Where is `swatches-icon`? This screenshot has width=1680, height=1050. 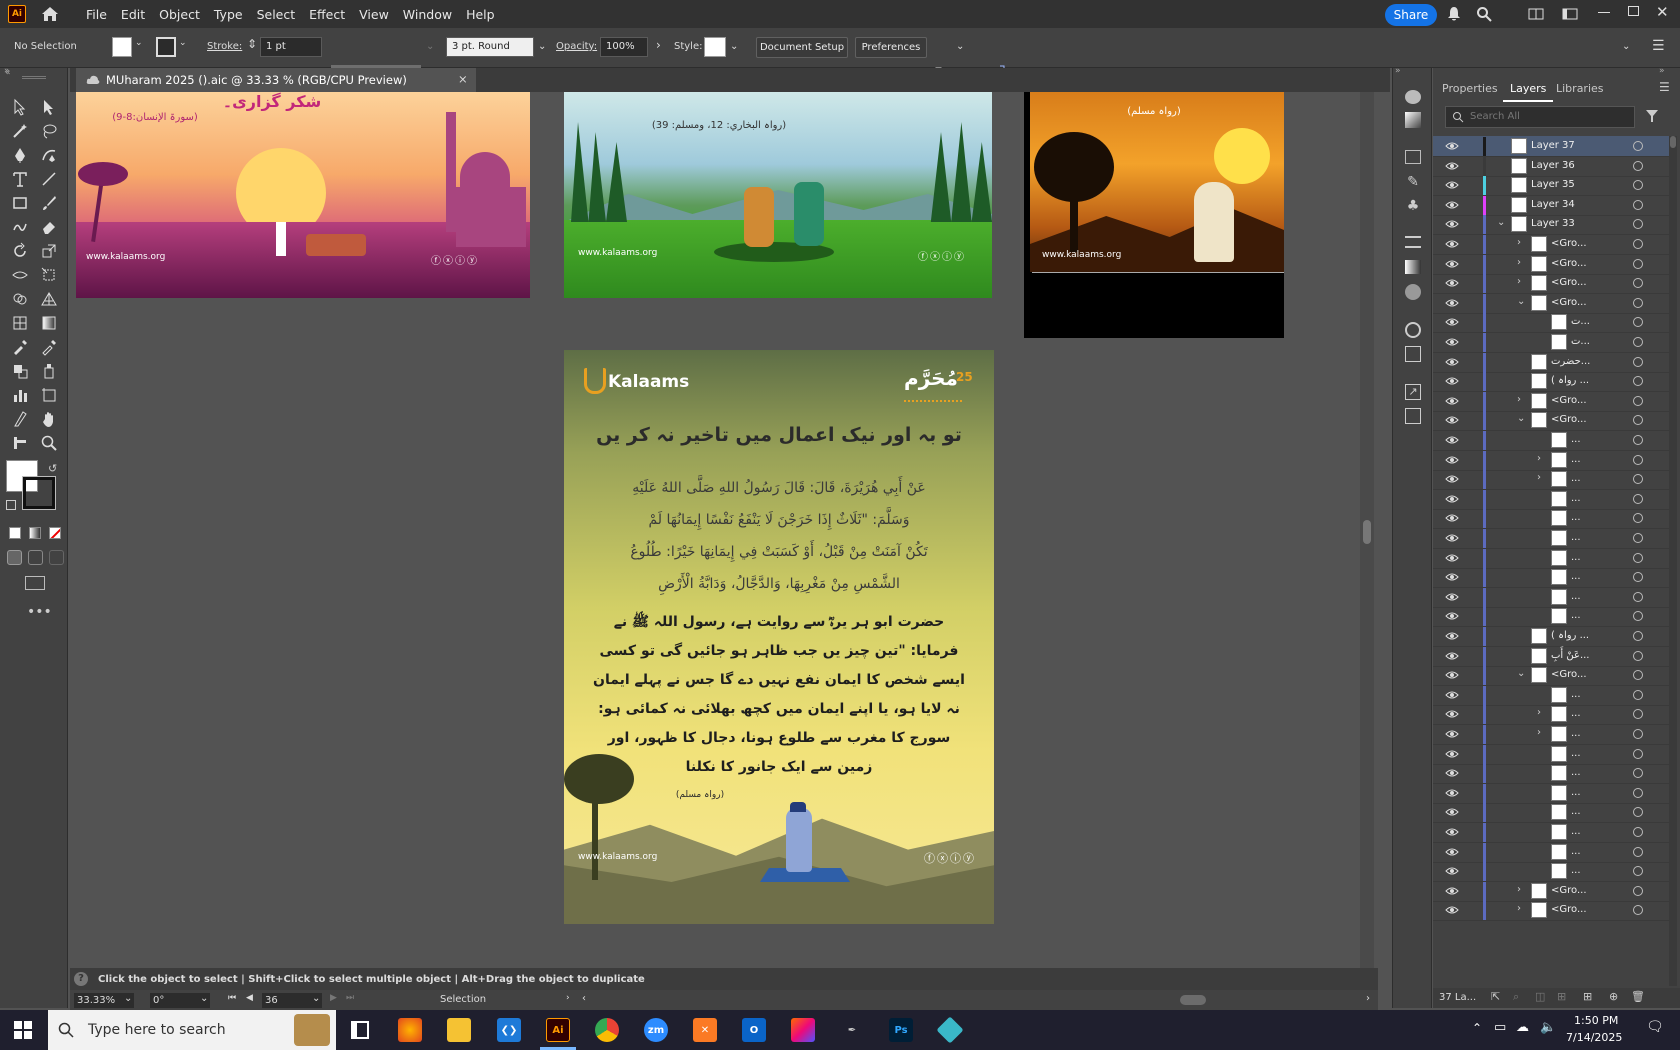 swatches-icon is located at coordinates (1413, 157).